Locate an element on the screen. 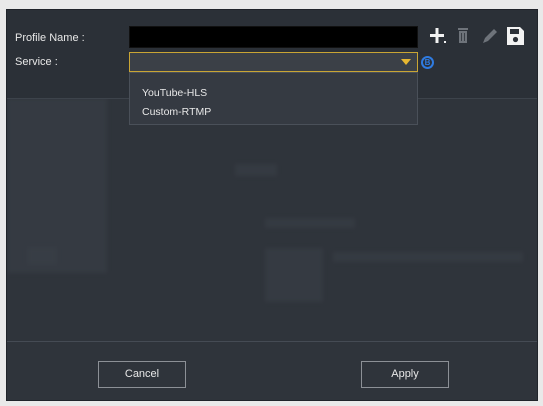  profile-name-input is located at coordinates (273, 37).